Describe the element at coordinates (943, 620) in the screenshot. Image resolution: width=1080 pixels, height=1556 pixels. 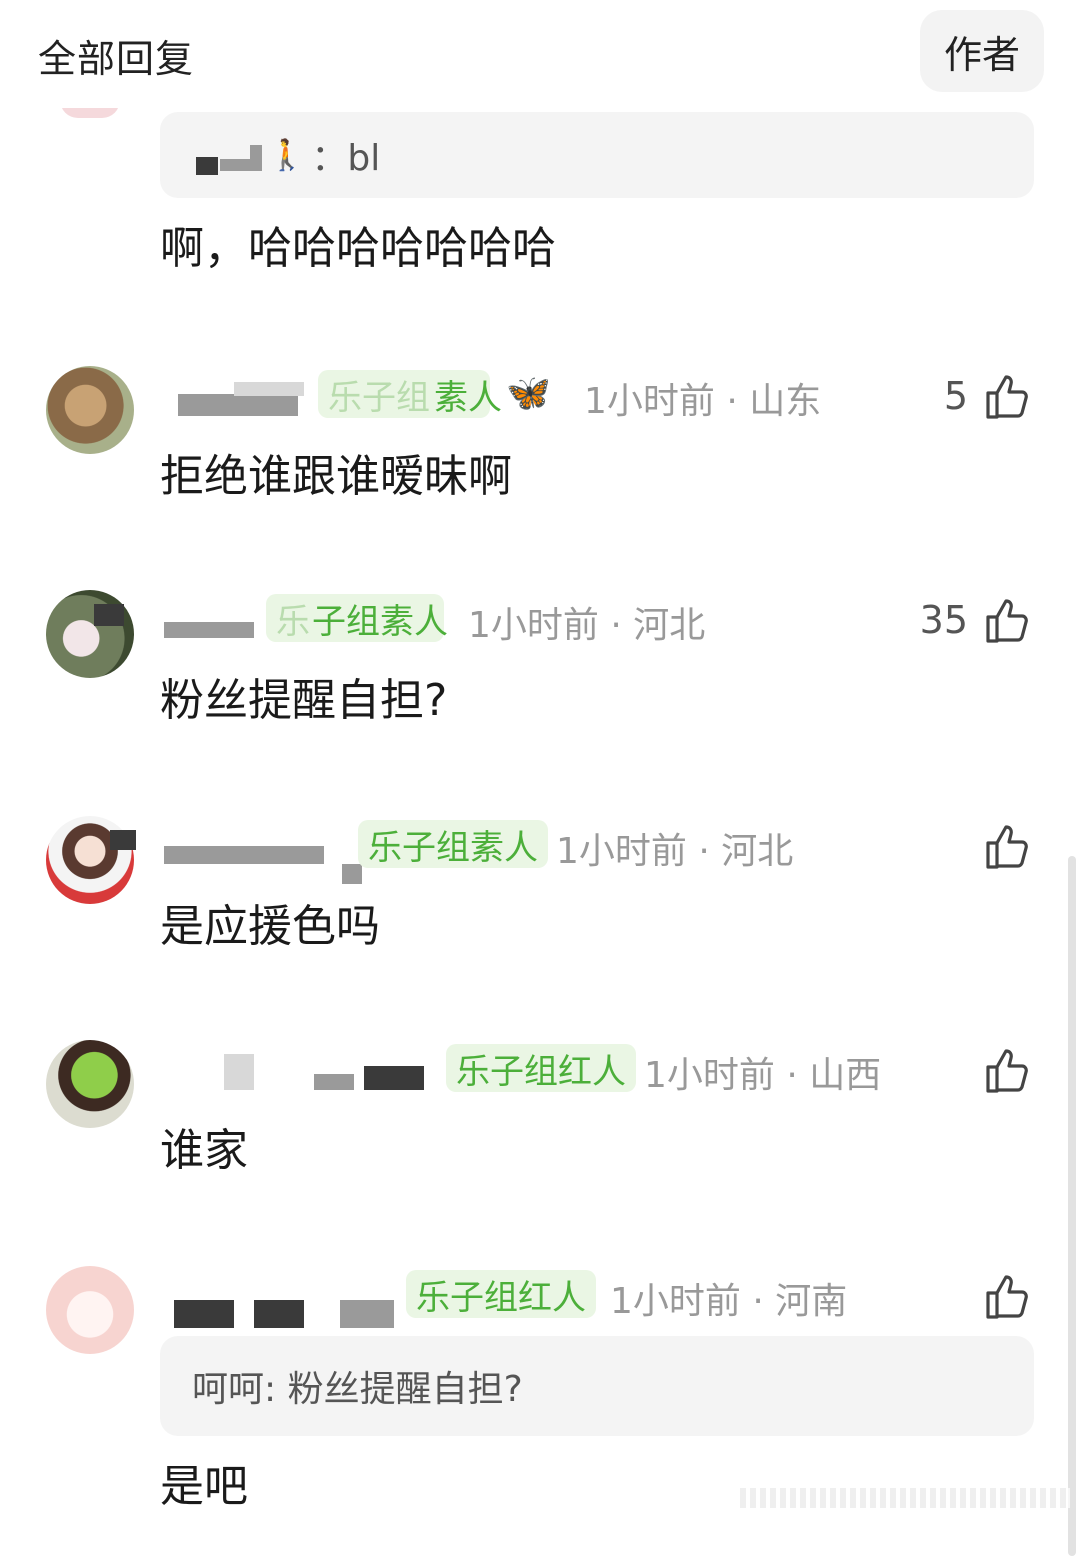
I see `like-count: 35` at that location.